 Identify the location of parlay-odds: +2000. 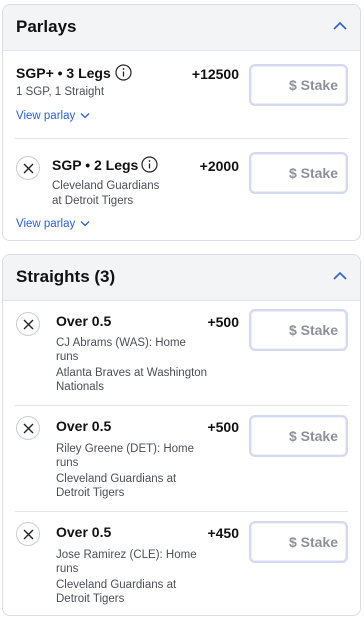
(219, 166).